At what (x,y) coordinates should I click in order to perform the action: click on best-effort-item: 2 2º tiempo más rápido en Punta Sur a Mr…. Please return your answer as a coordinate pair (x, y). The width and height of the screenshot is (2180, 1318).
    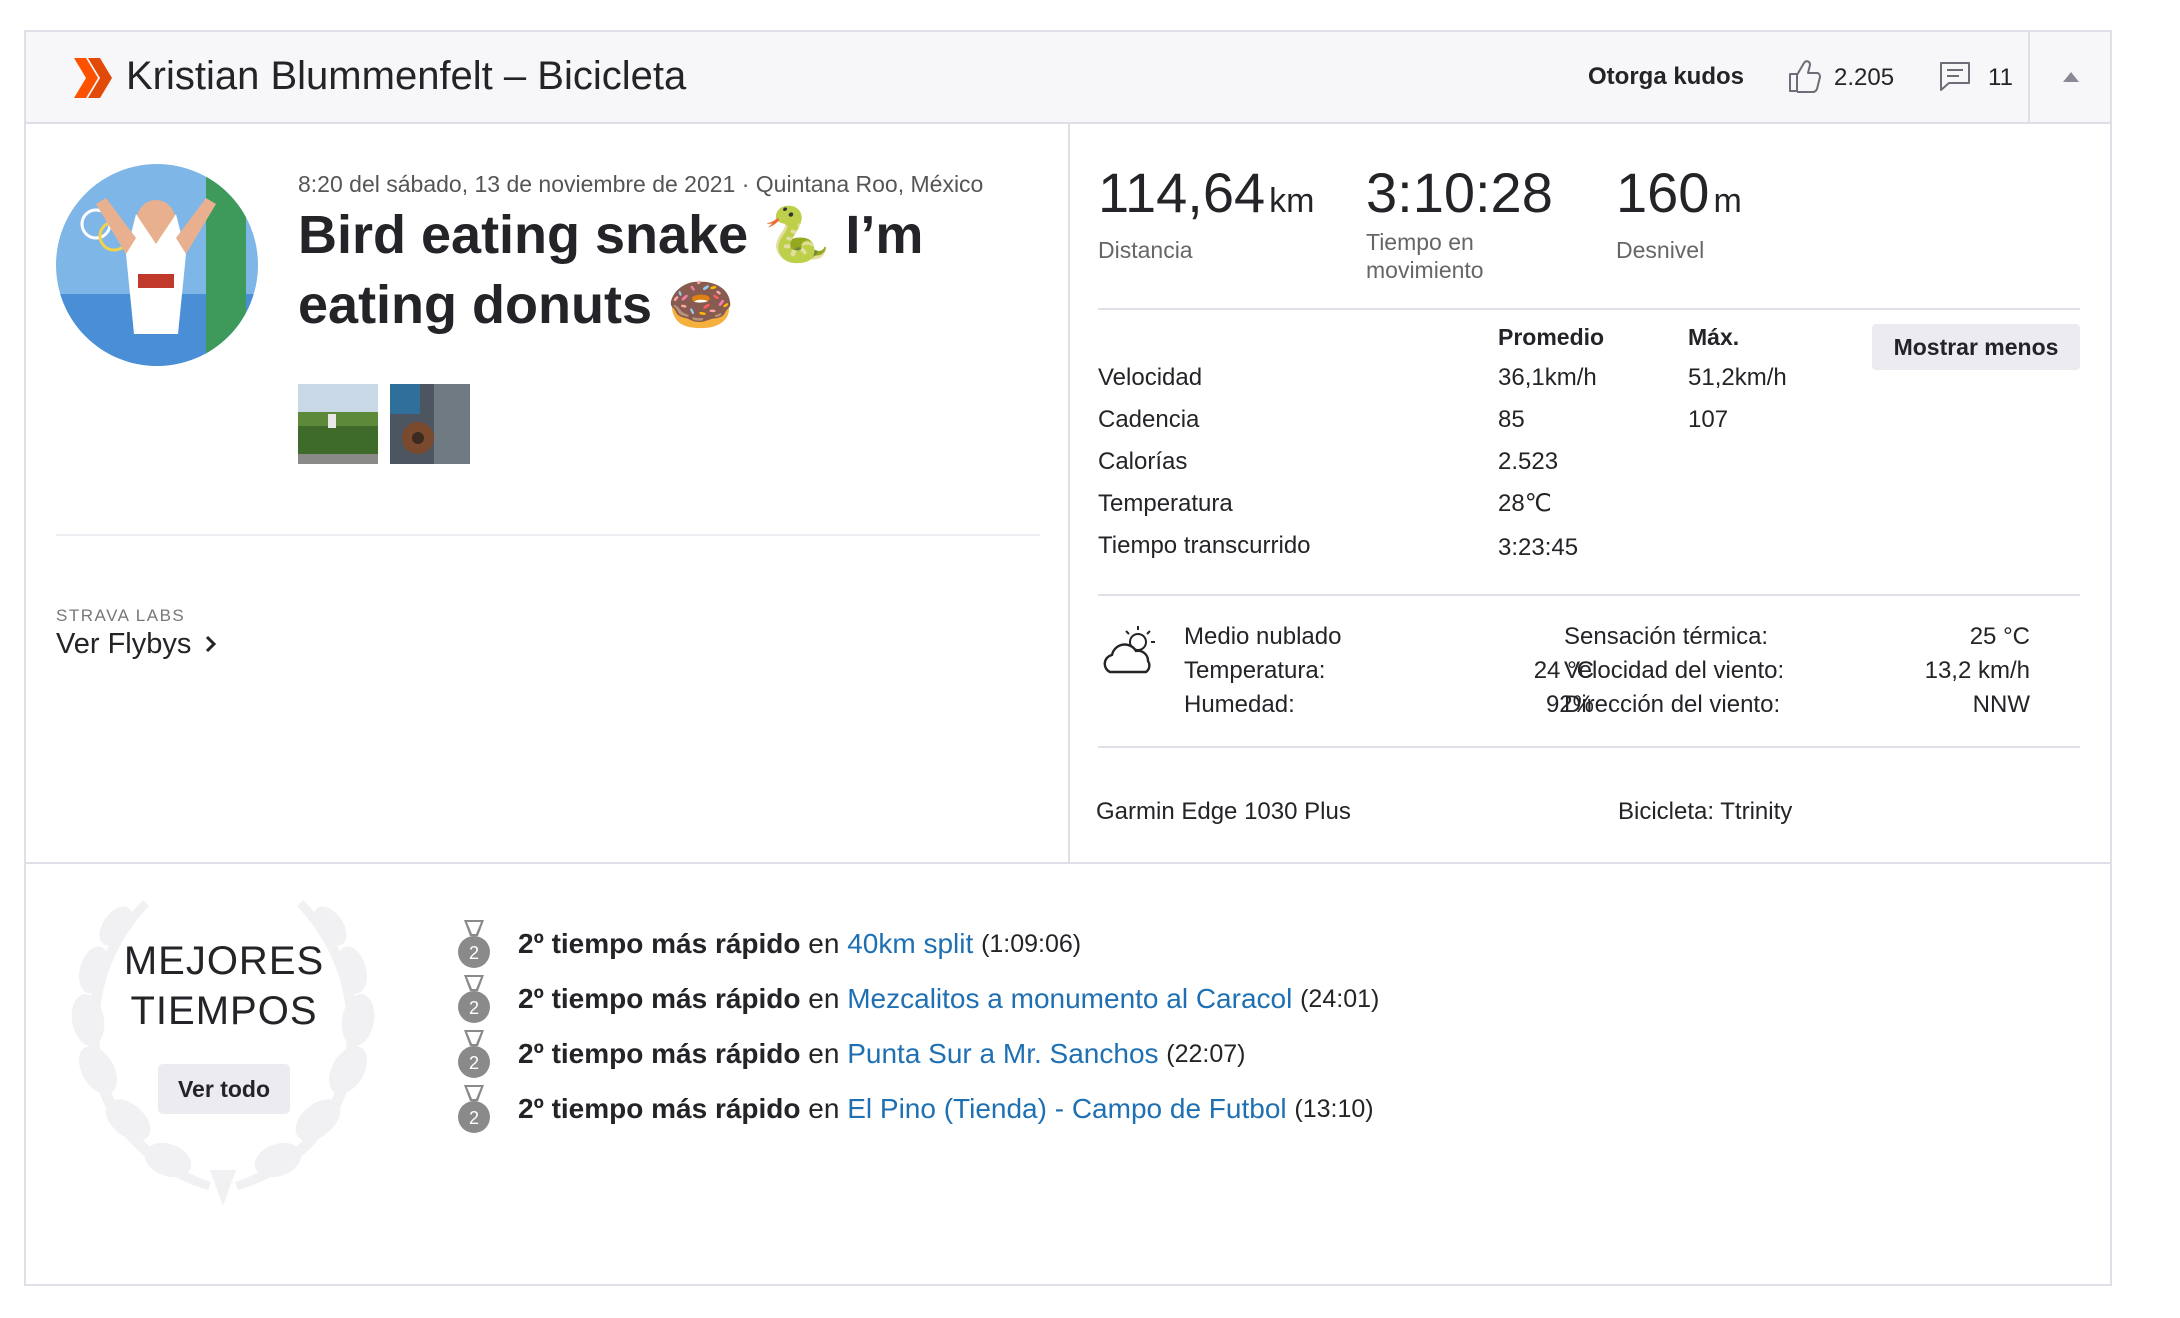
    Looking at the image, I should click on (850, 1054).